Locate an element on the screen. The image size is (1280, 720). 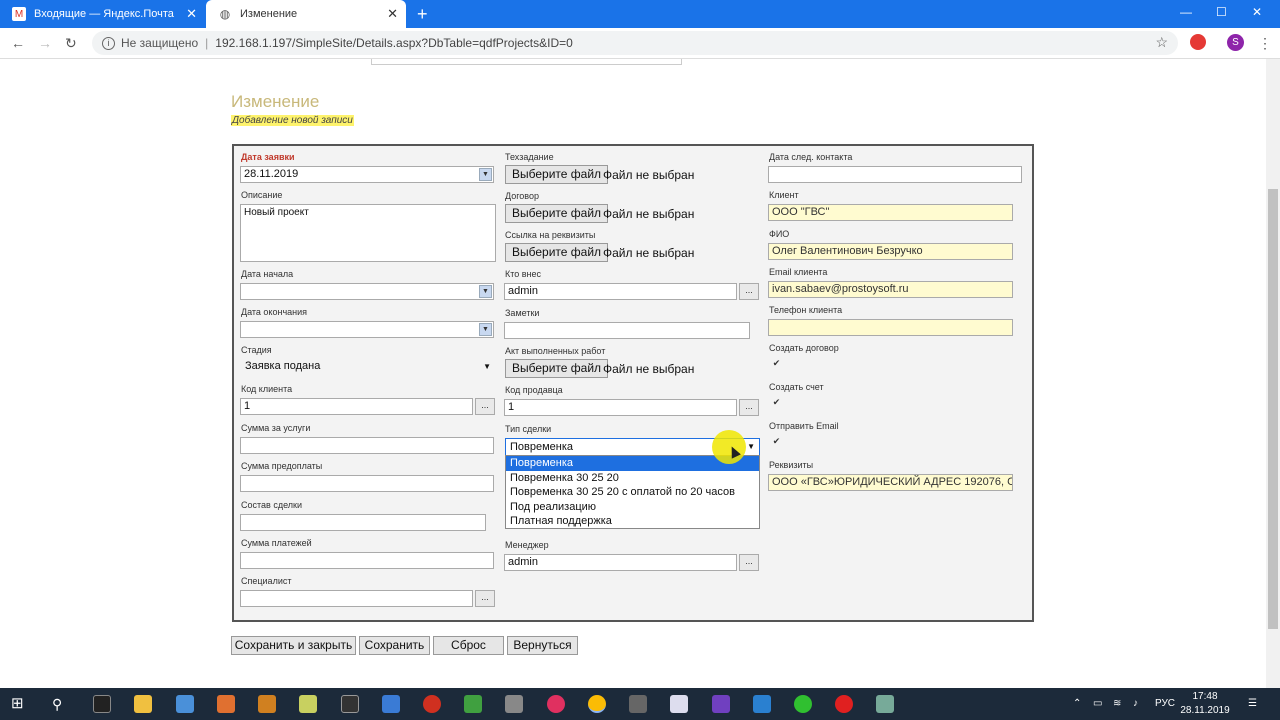
tab-izmenenie: ◍ Изменение ✕ is located at coordinates (306, 14).